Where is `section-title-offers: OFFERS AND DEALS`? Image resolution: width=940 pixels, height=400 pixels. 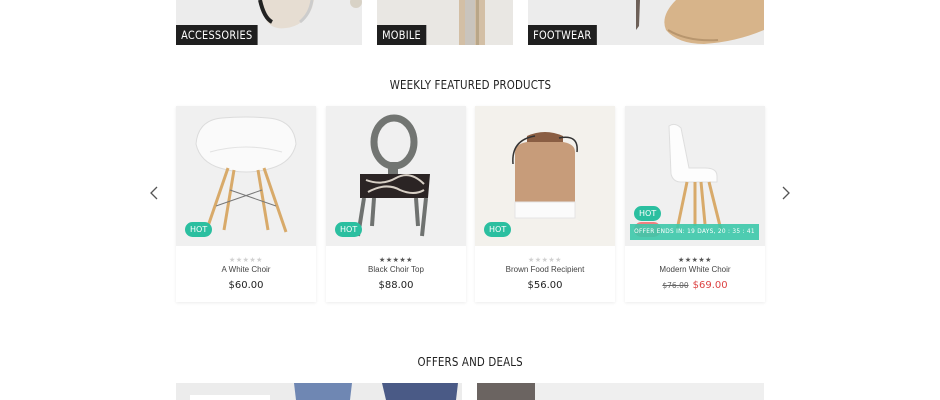
section-title-offers: OFFERS AND DEALS is located at coordinates (470, 361).